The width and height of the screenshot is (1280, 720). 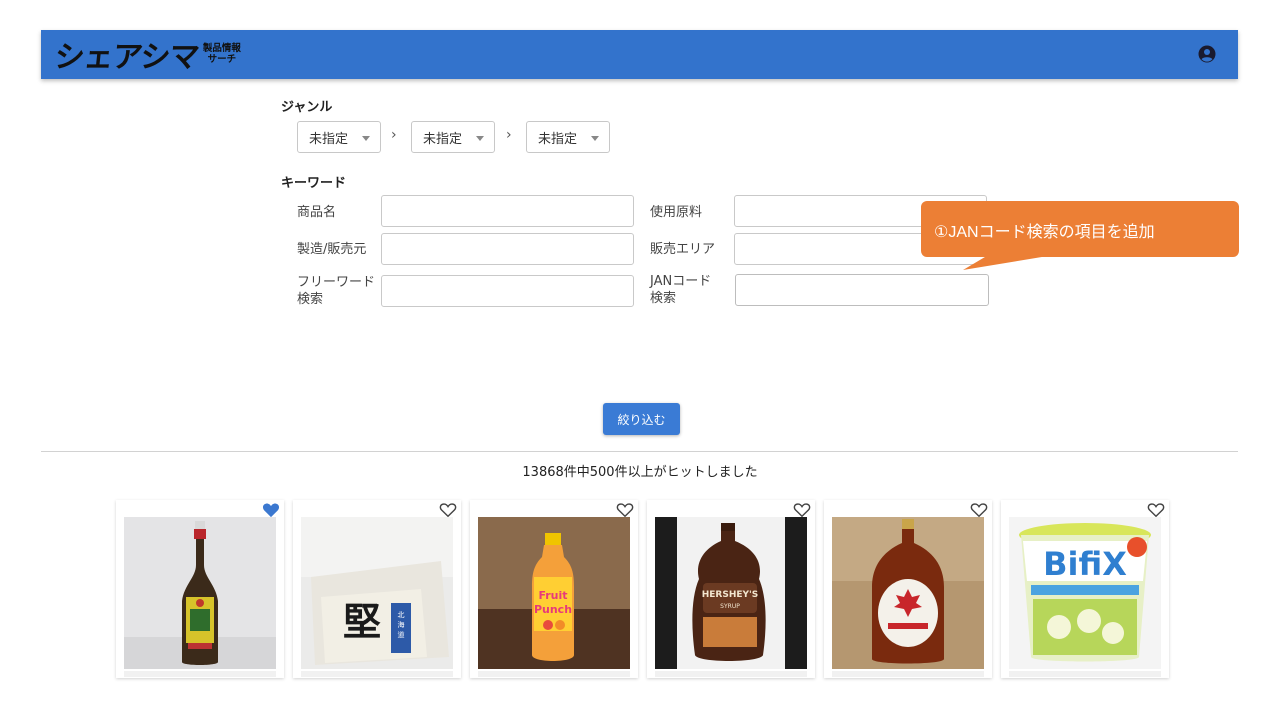 What do you see at coordinates (507, 291) in the screenshot?
I see `free-word-input` at bounding box center [507, 291].